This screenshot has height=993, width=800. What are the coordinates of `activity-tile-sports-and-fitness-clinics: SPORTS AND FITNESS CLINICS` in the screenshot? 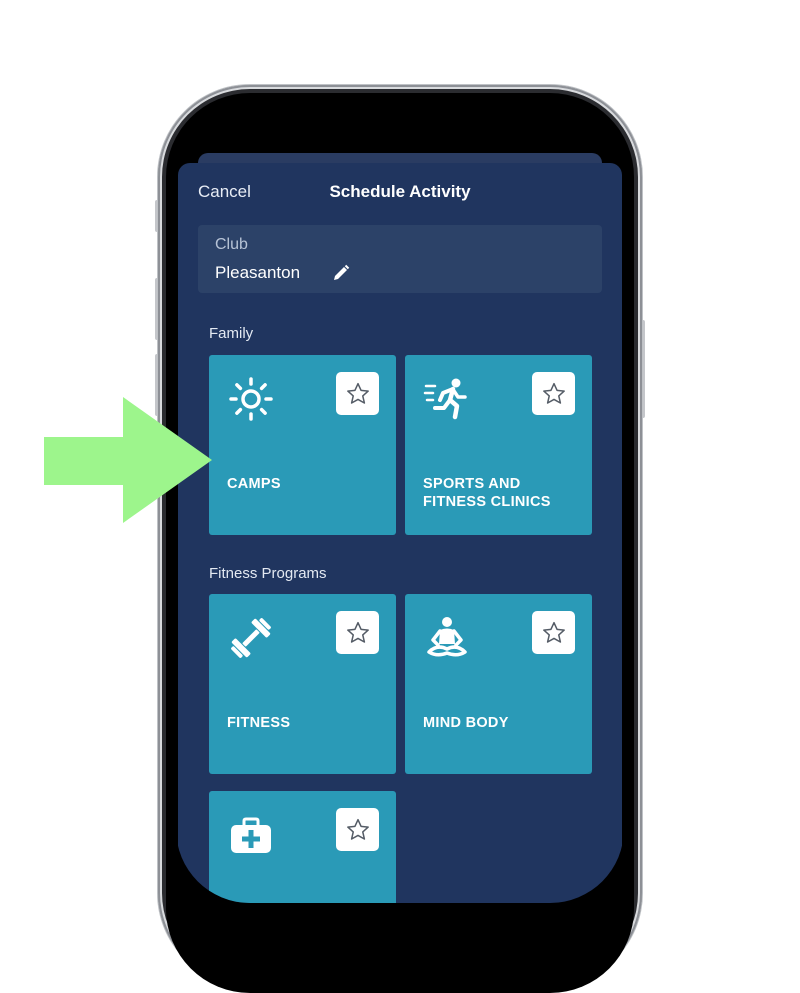 It's located at (498, 445).